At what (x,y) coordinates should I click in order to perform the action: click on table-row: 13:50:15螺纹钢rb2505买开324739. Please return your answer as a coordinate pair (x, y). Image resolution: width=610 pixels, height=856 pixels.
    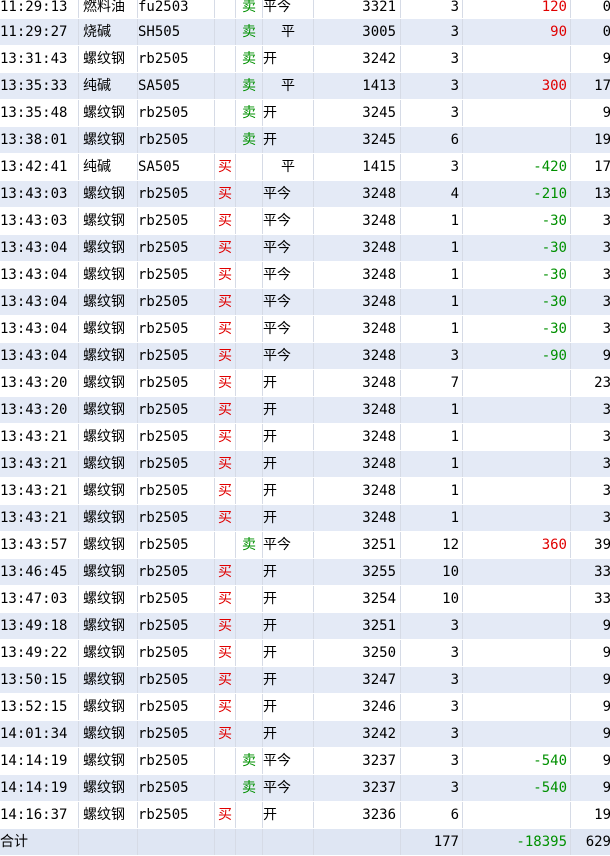
    Looking at the image, I should click on (305, 680).